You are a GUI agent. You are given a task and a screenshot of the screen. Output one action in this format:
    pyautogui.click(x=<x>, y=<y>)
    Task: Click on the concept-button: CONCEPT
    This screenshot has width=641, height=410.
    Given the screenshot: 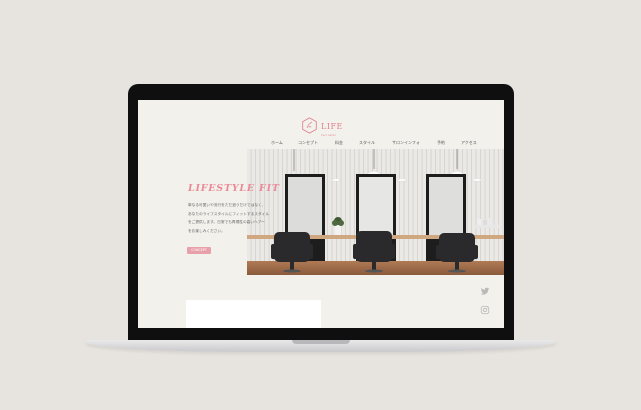 What is the action you would take?
    pyautogui.click(x=199, y=250)
    